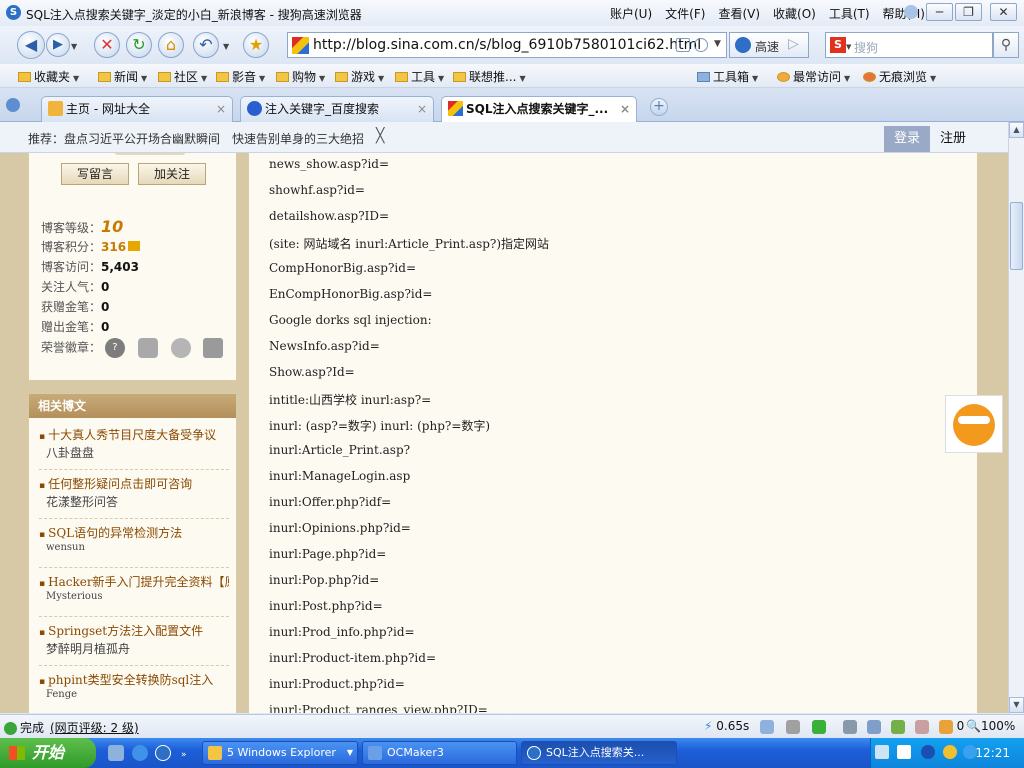 The height and width of the screenshot is (768, 1024). I want to click on fav-lenovo: 联想推... ▼, so click(489, 76).